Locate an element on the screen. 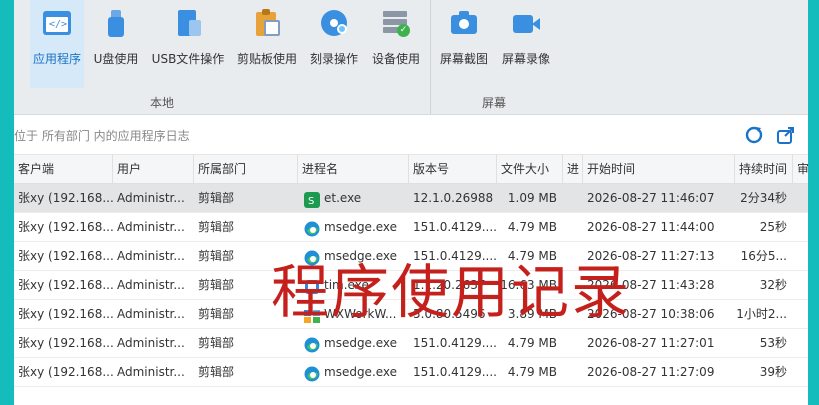 This screenshot has height=405, width=819. cell-duration: 53秒 is located at coordinates (773, 343).